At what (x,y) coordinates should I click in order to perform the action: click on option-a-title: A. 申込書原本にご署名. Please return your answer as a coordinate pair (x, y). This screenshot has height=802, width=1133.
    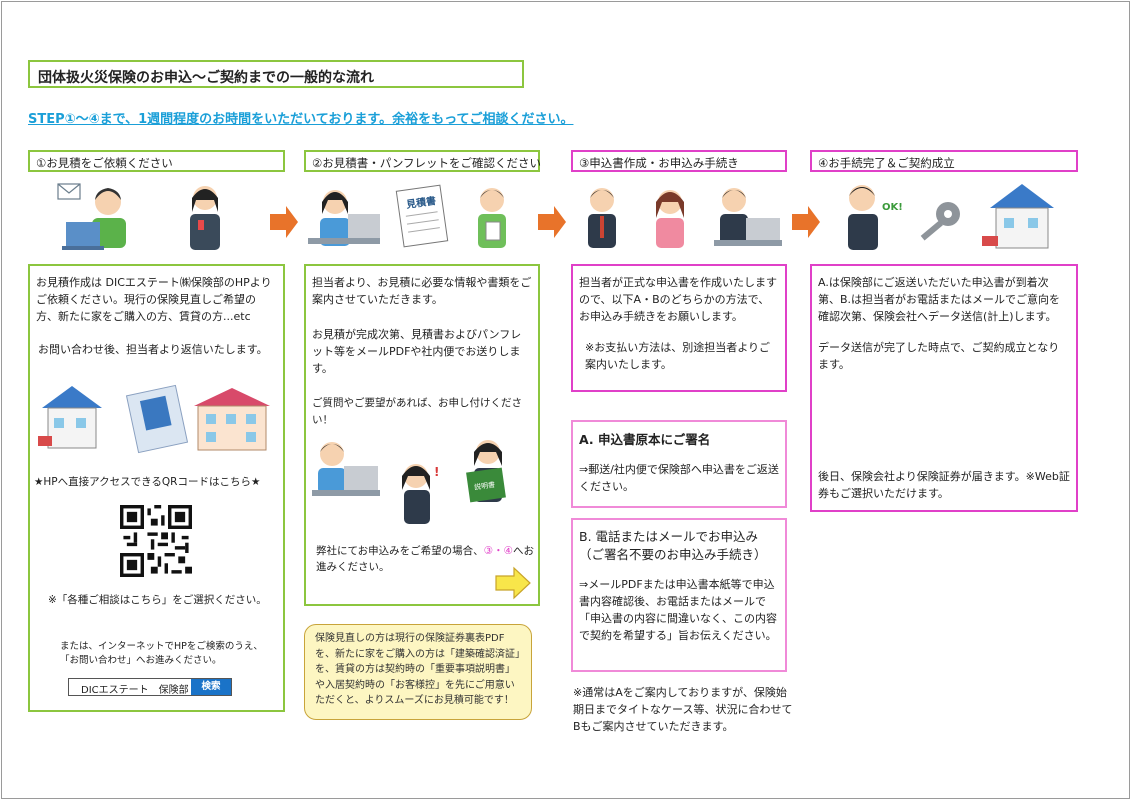
    Looking at the image, I should click on (645, 439).